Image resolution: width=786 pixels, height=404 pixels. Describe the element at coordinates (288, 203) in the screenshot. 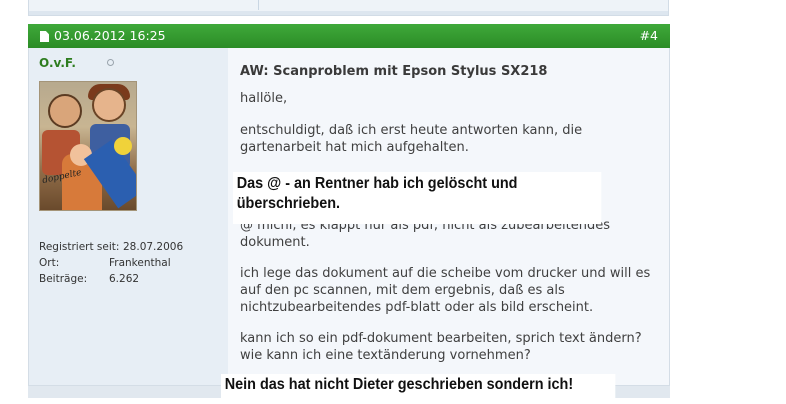

I see `annotation-note-line: überschrieben.` at that location.